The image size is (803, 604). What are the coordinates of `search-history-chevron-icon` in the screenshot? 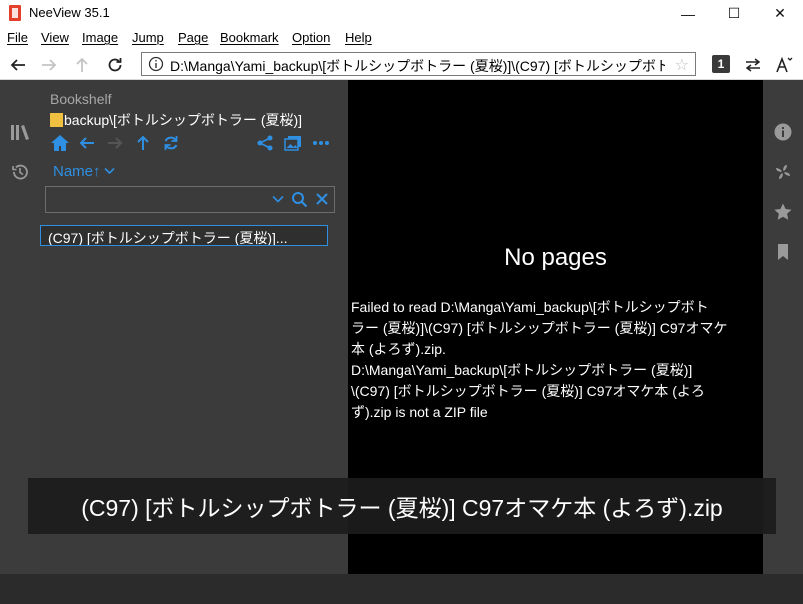 It's located at (278, 199).